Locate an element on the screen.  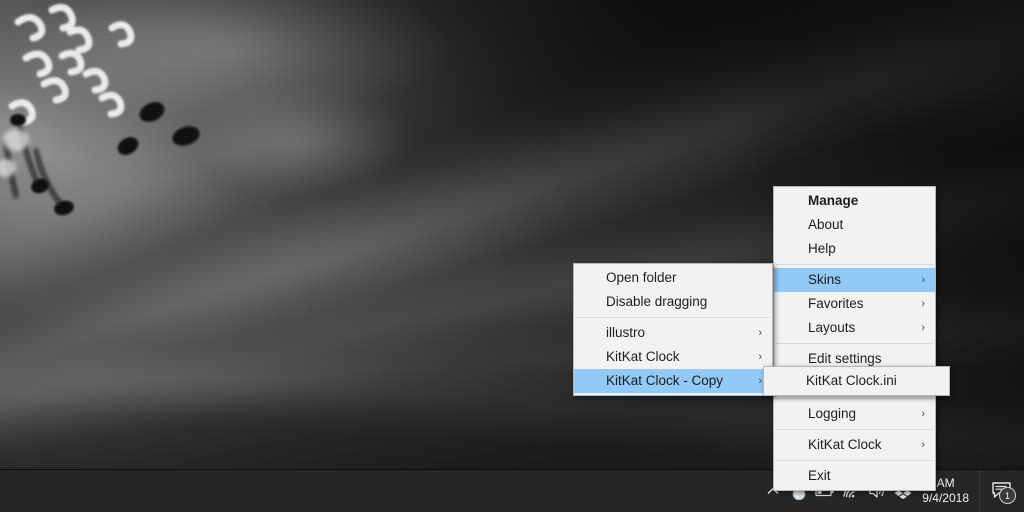
menu-item-label: Skins is located at coordinates (825, 279).